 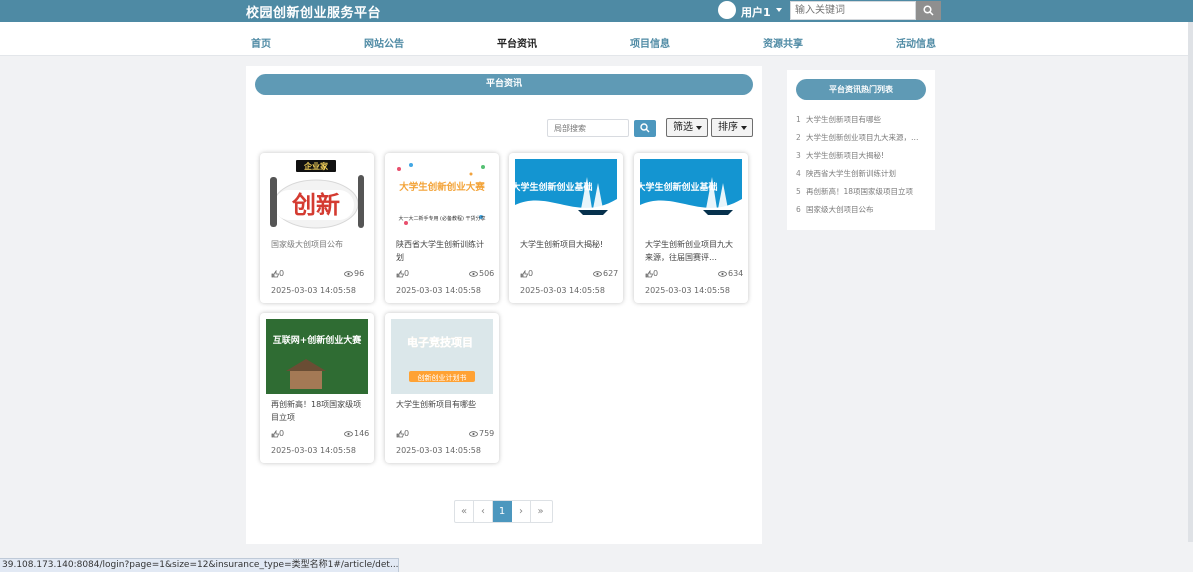 I want to click on news-card-image: 互联网+创新创业大赛, so click(x=317, y=356).